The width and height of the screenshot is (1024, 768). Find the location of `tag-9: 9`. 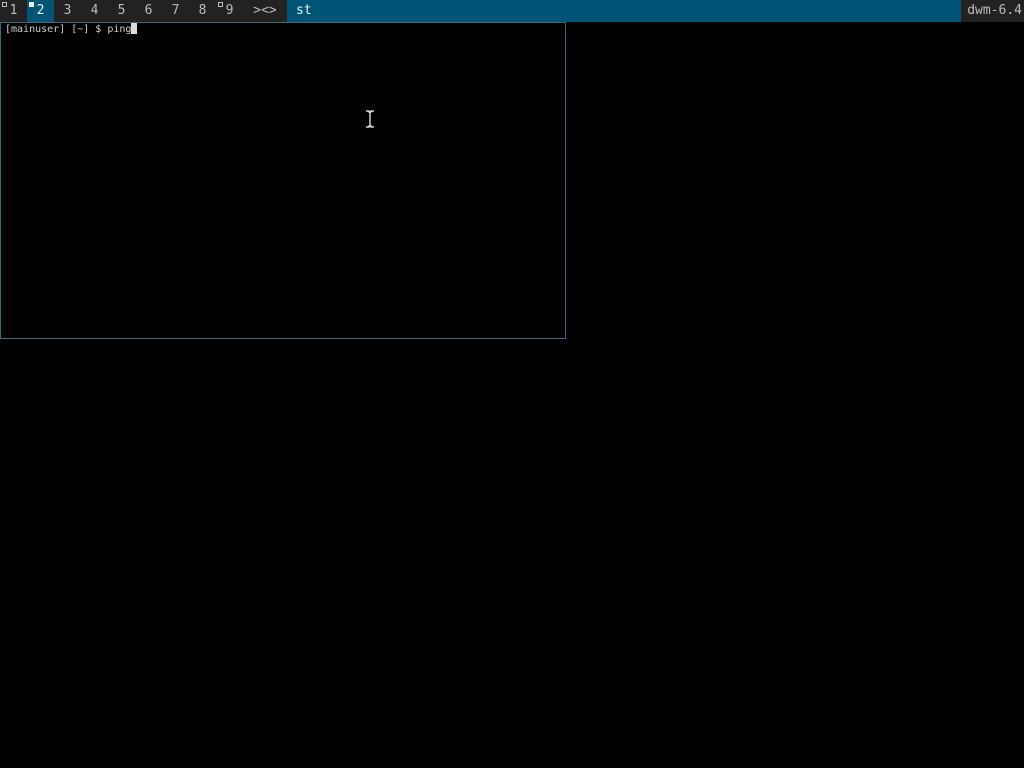

tag-9: 9 is located at coordinates (229, 11).